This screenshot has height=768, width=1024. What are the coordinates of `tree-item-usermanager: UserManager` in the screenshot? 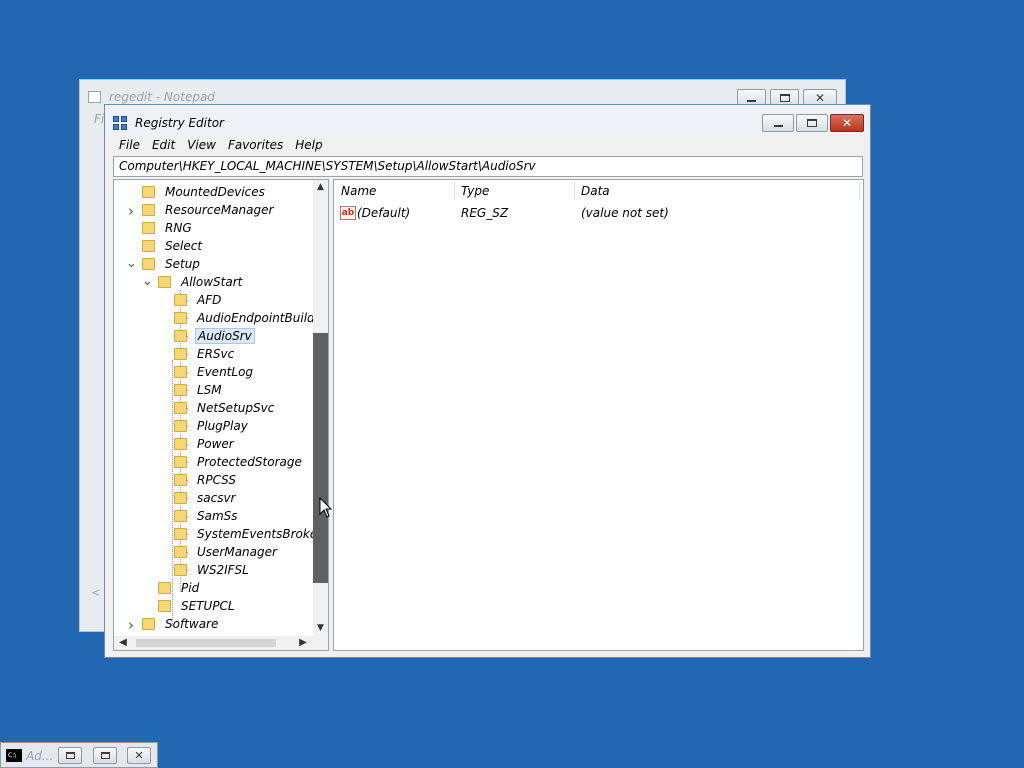 It's located at (226, 552).